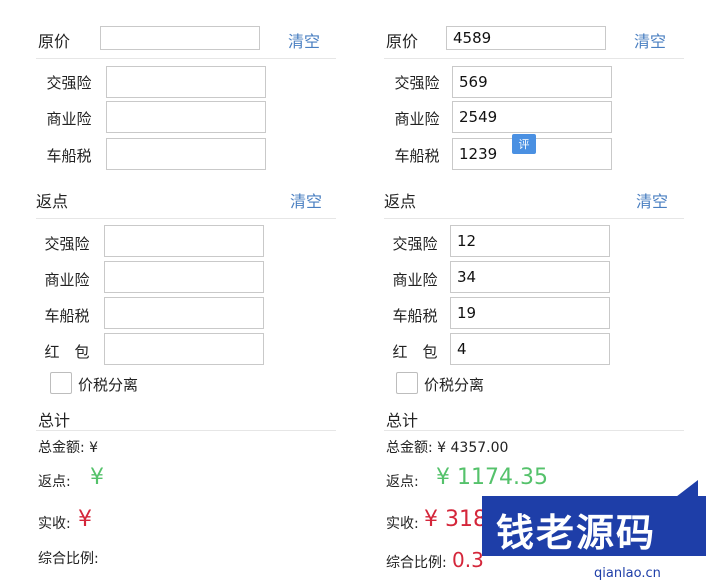 The height and width of the screenshot is (586, 707). Describe the element at coordinates (530, 349) in the screenshot. I see `rebate-input-red-packet: 4` at that location.